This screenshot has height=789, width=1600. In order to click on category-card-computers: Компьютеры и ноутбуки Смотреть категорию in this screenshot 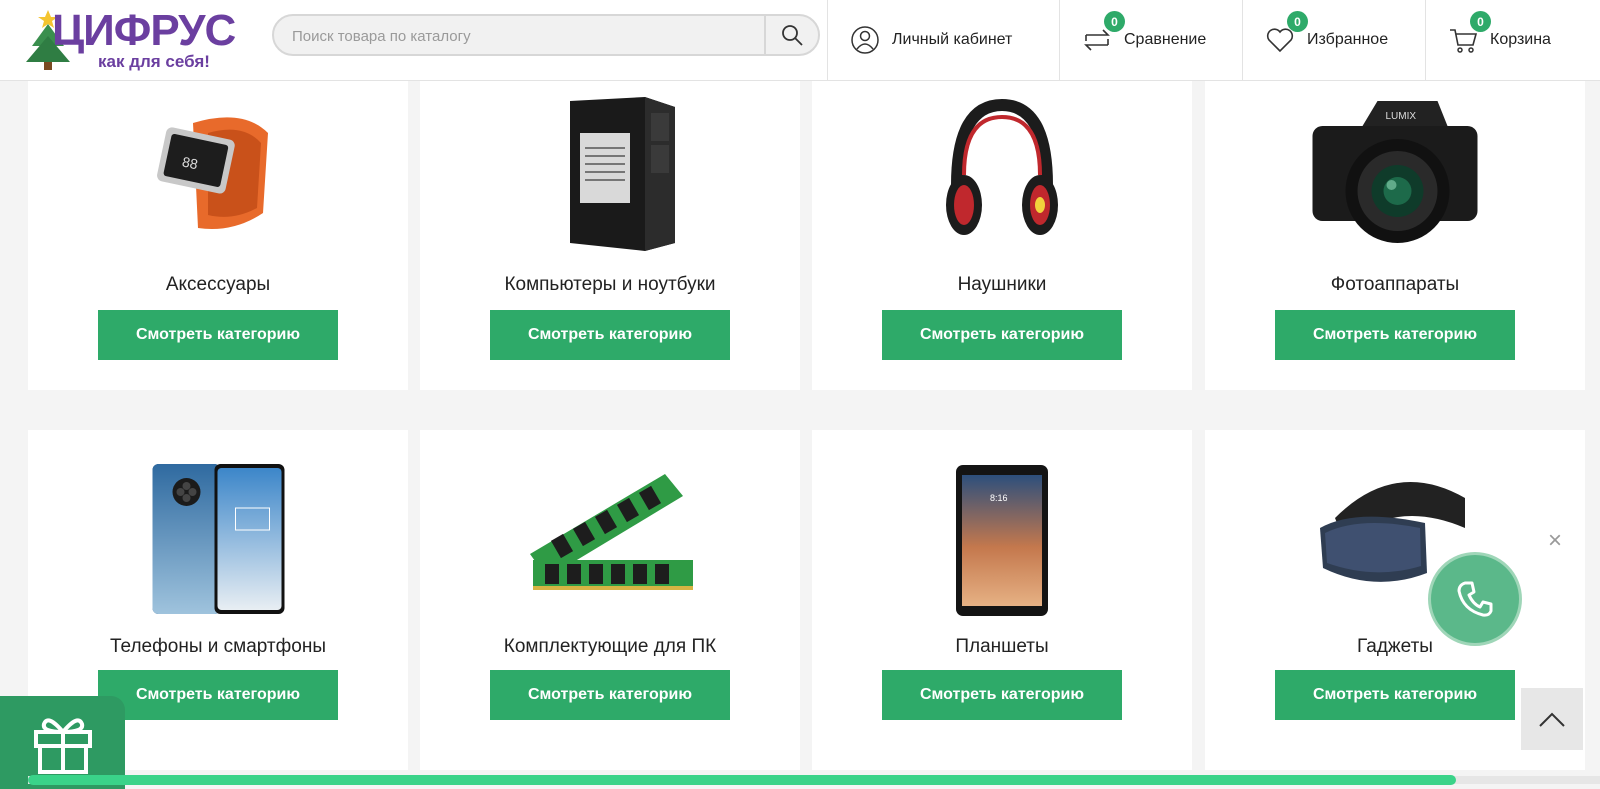, I will do `click(610, 235)`.